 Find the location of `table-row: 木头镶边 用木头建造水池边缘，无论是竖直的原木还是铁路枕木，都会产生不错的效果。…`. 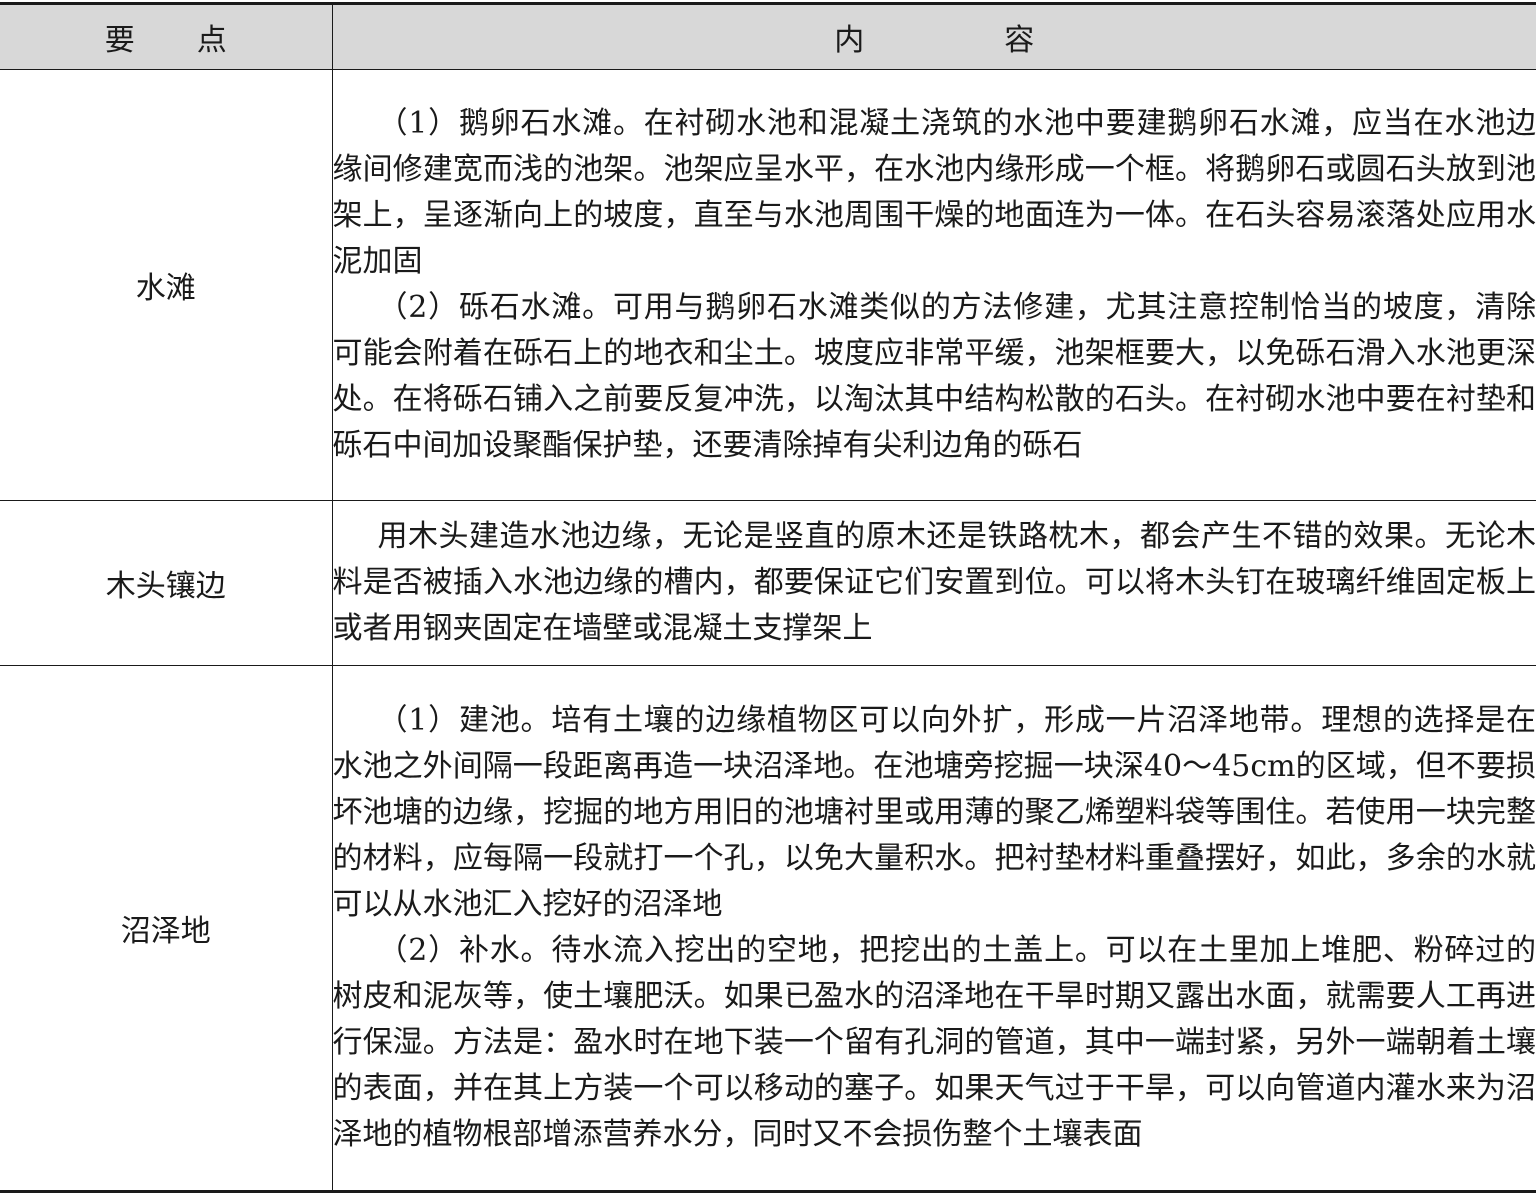

table-row: 木头镶边 用木头建造水池边缘，无论是竖直的原木还是铁路枕木，都会产生不错的效果。… is located at coordinates (768, 583).